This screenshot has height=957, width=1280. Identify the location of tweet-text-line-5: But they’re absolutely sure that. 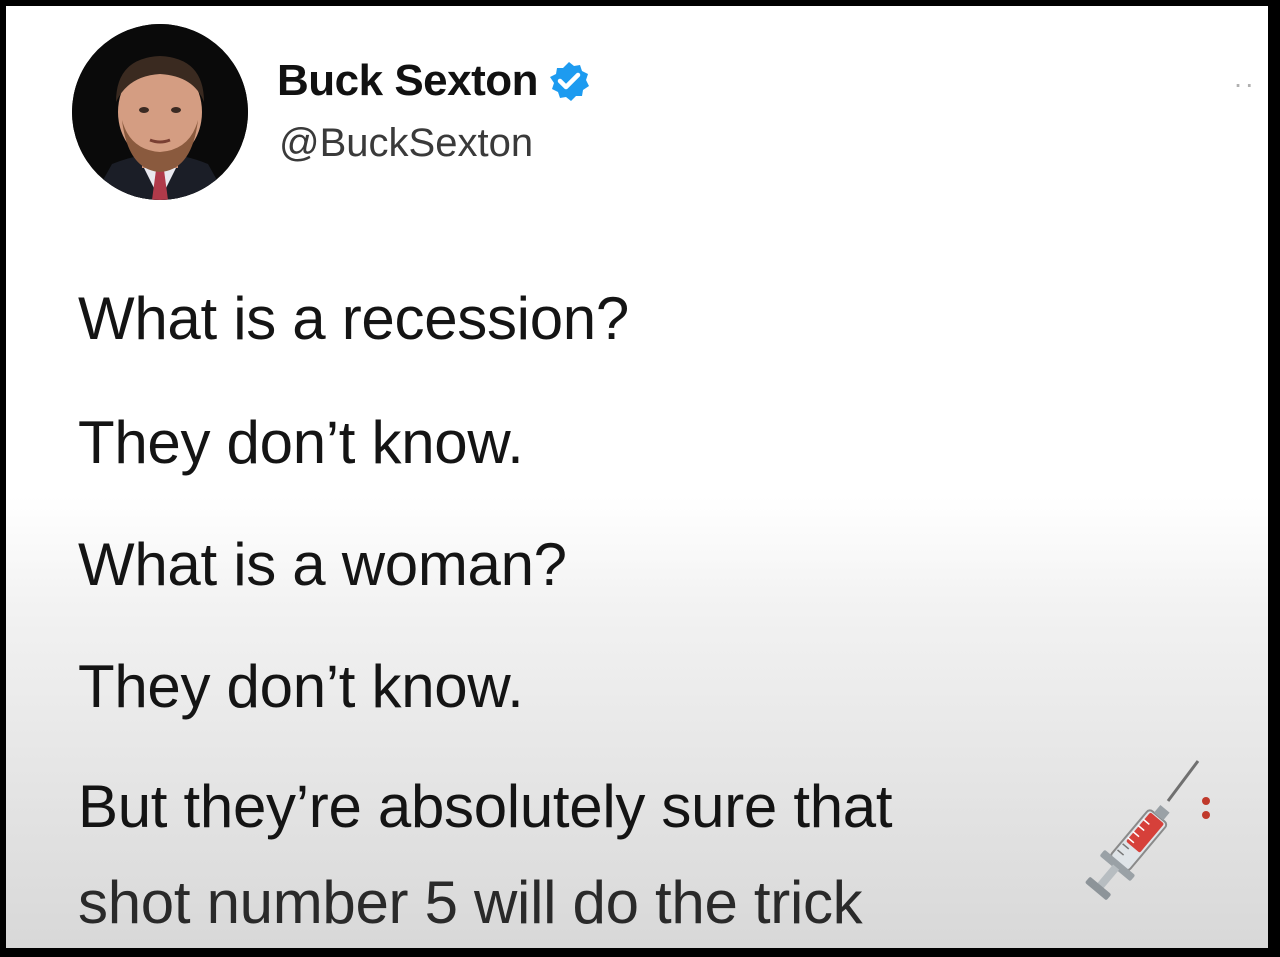
(485, 806).